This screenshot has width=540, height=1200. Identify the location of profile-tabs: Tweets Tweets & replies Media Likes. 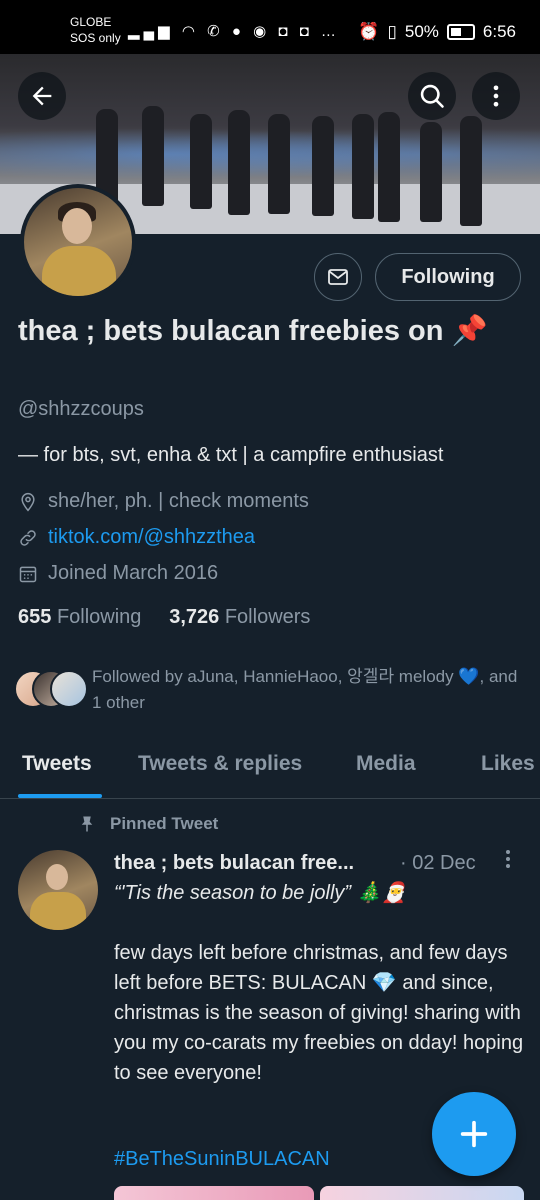
(270, 770).